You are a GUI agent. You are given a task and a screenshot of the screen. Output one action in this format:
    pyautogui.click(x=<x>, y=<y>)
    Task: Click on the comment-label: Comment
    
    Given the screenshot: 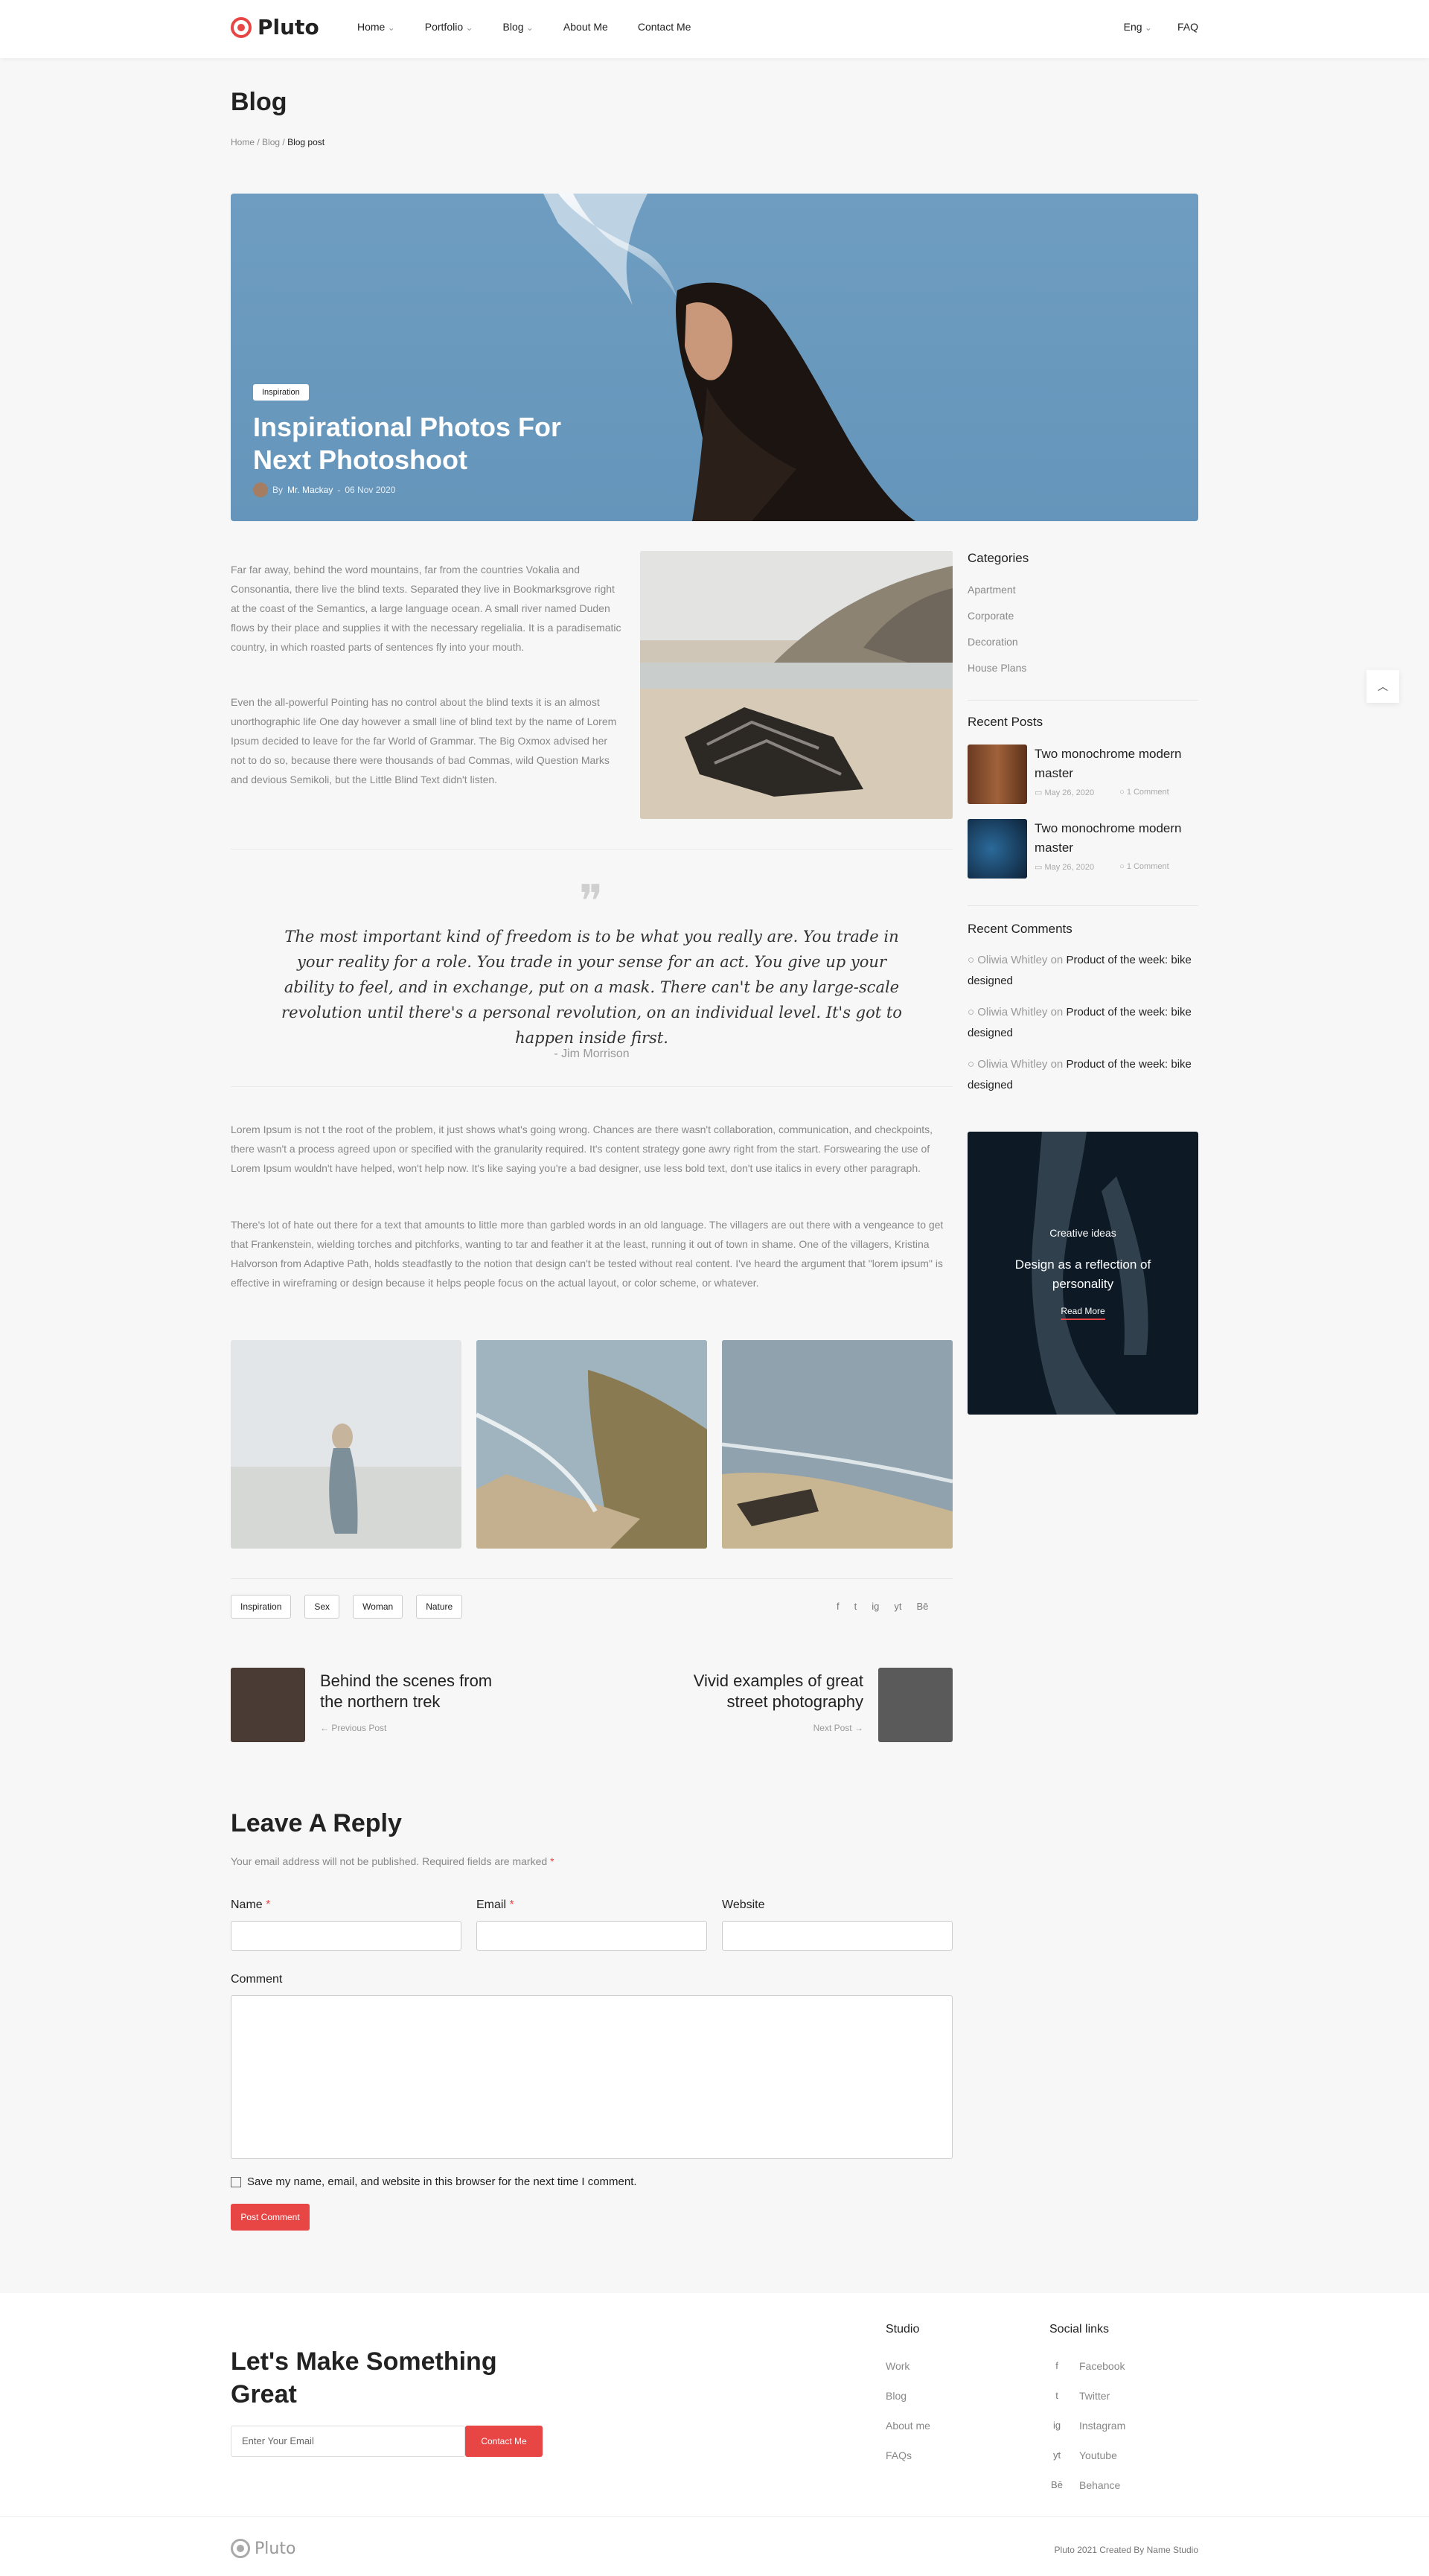 What is the action you would take?
    pyautogui.click(x=257, y=1979)
    